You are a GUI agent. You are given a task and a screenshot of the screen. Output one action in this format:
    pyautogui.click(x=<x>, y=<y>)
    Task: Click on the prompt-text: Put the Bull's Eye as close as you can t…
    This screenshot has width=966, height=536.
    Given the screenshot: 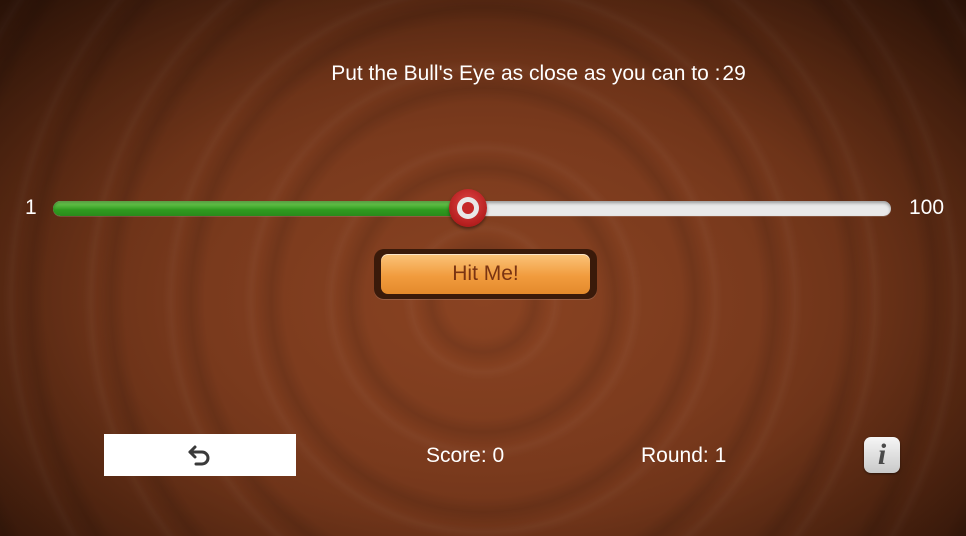 What is the action you would take?
    pyautogui.click(x=526, y=73)
    